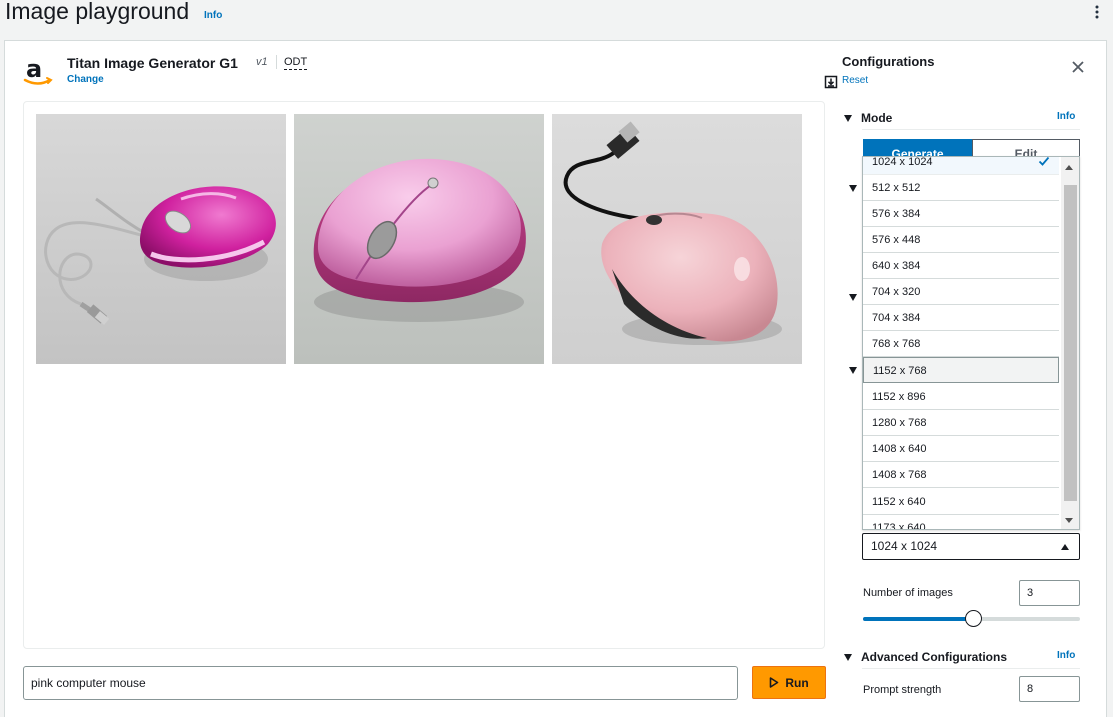  I want to click on number-of-images-label: Number of images, so click(908, 593).